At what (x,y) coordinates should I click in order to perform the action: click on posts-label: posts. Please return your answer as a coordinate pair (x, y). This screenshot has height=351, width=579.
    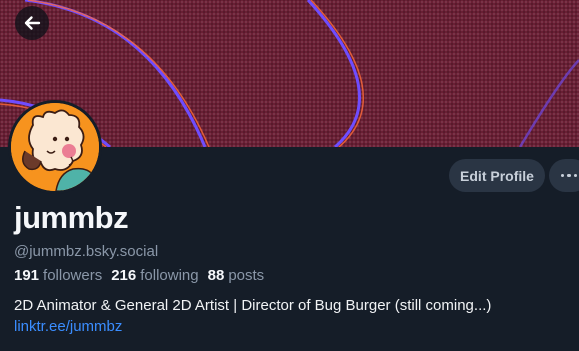
    Looking at the image, I should click on (246, 275).